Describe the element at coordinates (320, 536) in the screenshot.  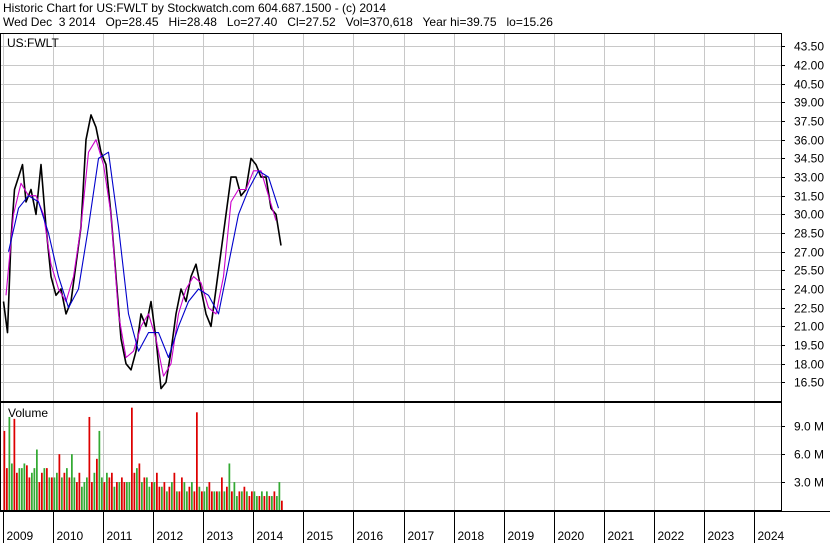
I see `x-tick-label: 2015` at that location.